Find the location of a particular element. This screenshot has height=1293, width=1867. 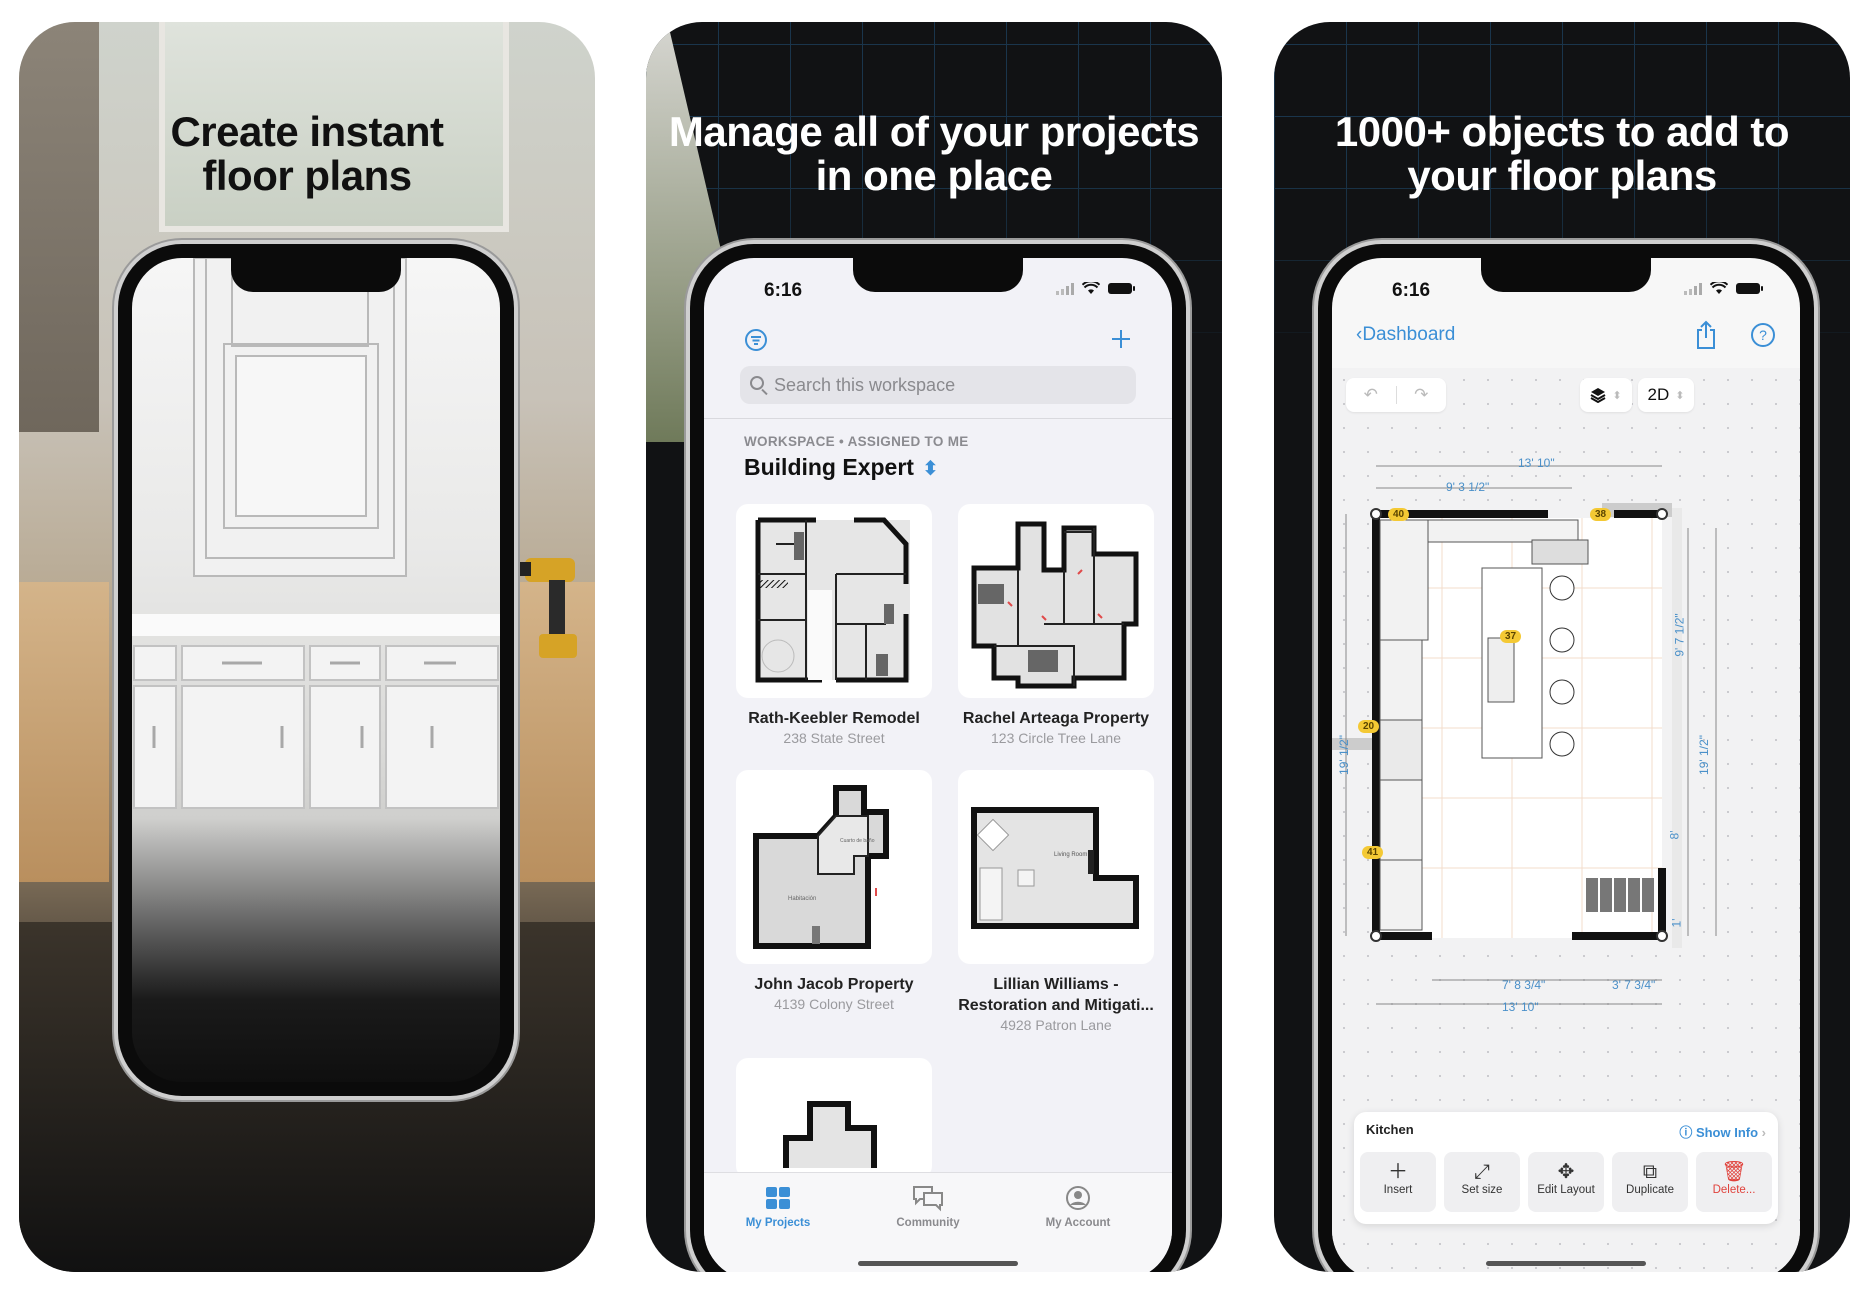

chat-bubbles-icon is located at coordinates (928, 1199).